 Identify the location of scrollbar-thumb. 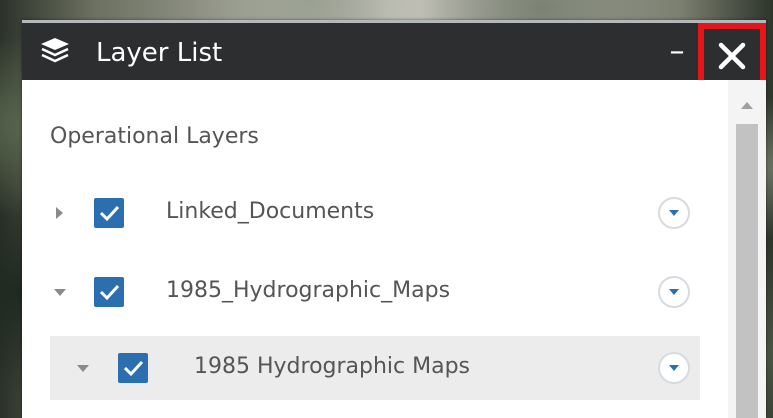
(747, 271).